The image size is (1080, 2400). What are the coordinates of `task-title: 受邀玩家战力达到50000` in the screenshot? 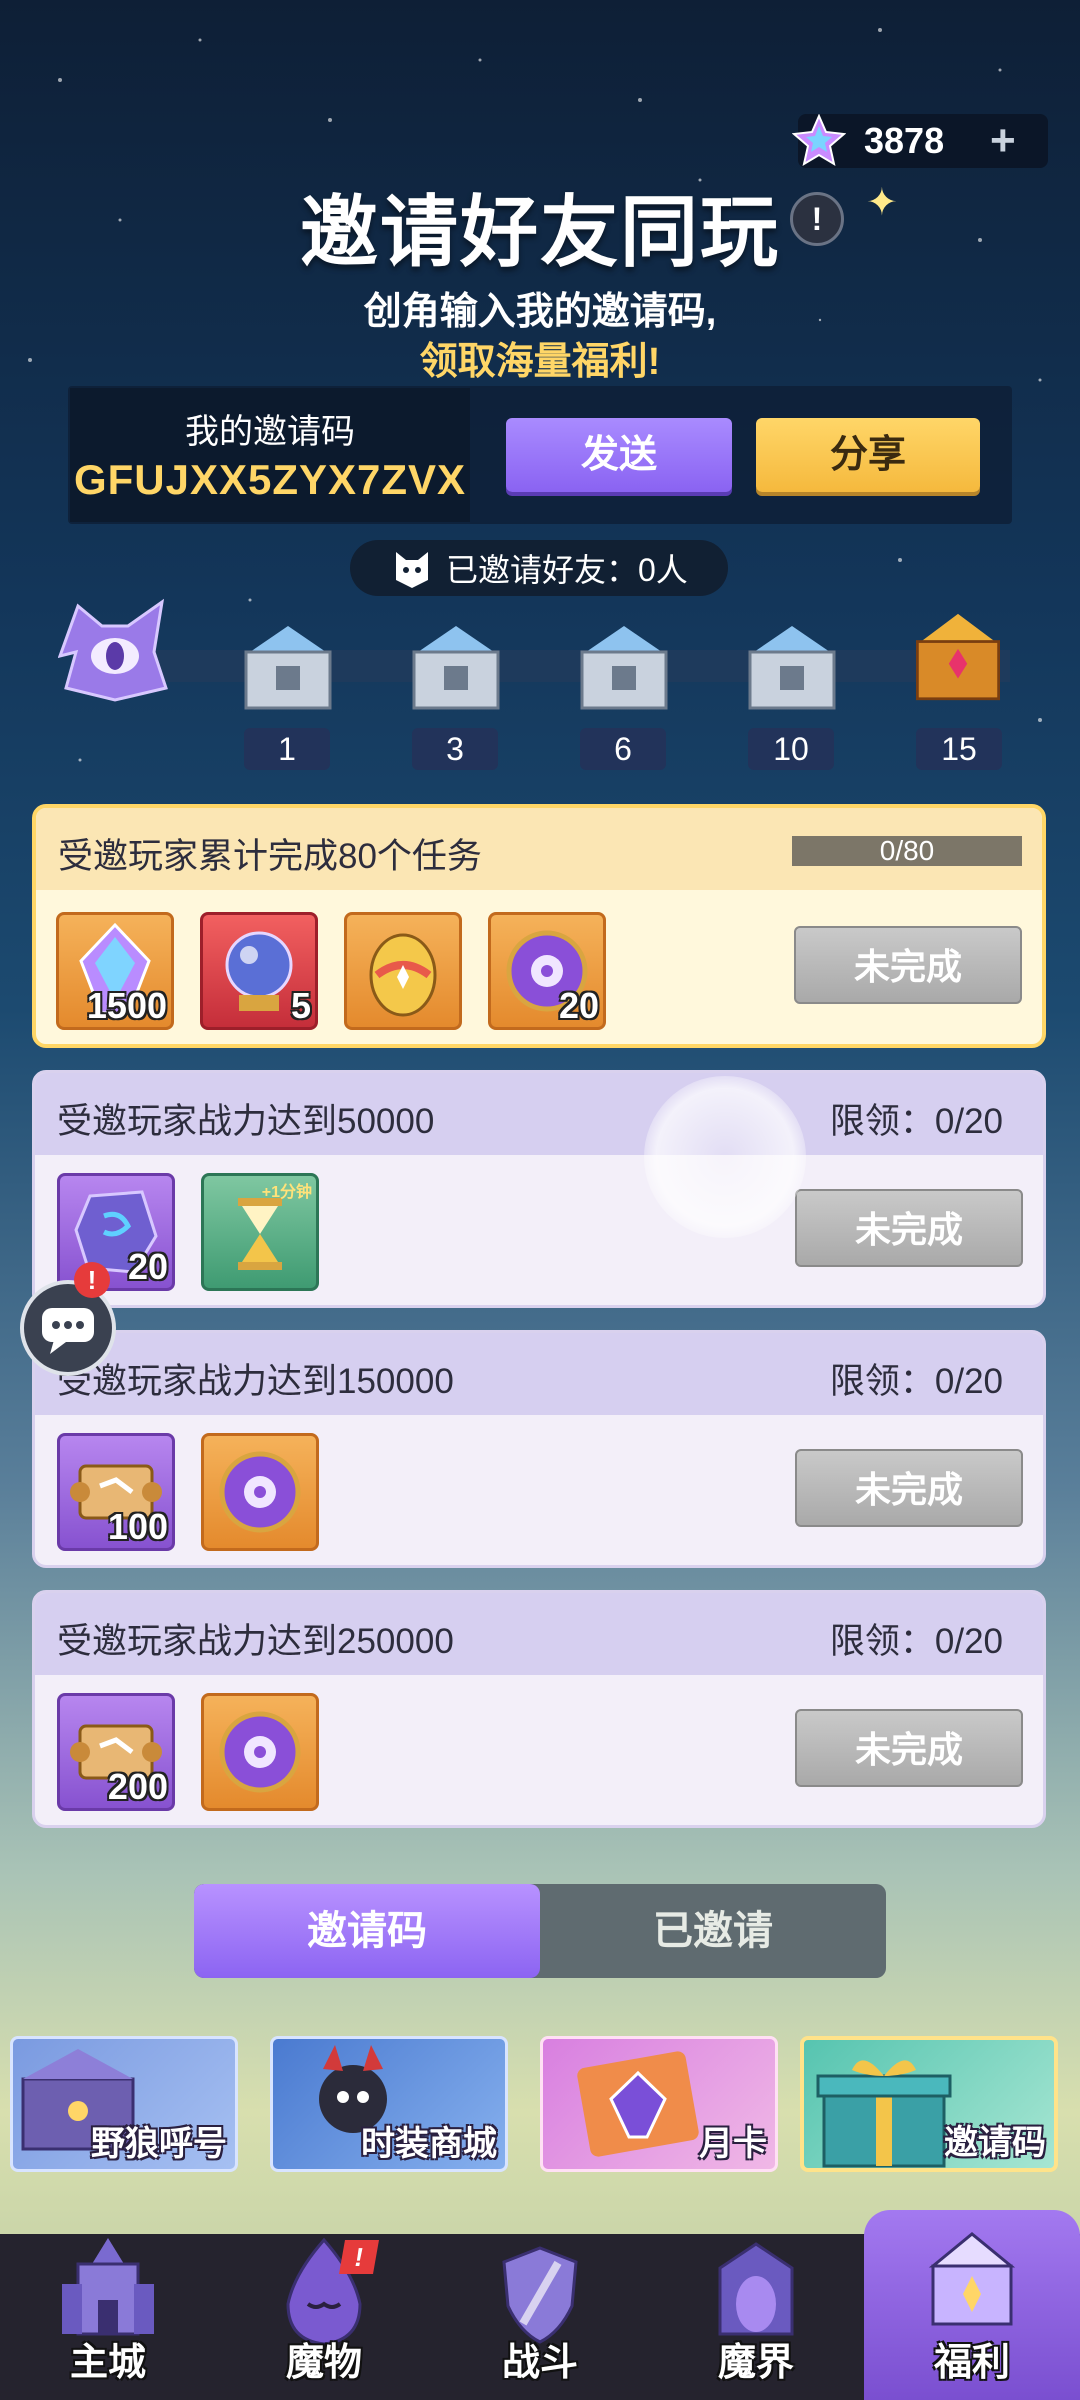 It's located at (246, 1121).